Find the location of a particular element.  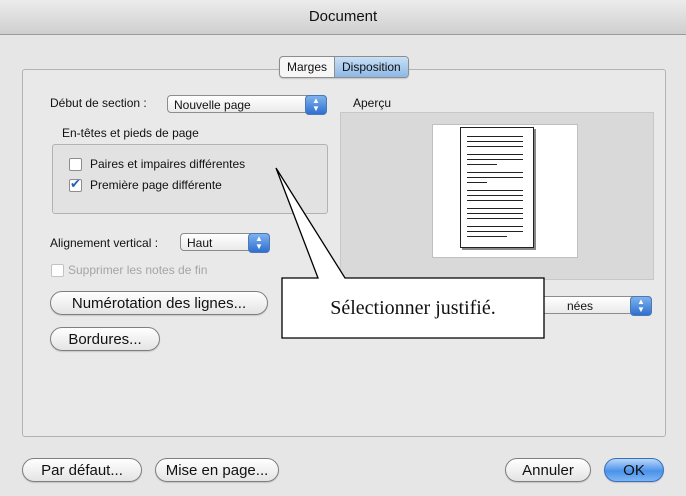

callout-text: Sélectionner justifié. is located at coordinates (413, 308).